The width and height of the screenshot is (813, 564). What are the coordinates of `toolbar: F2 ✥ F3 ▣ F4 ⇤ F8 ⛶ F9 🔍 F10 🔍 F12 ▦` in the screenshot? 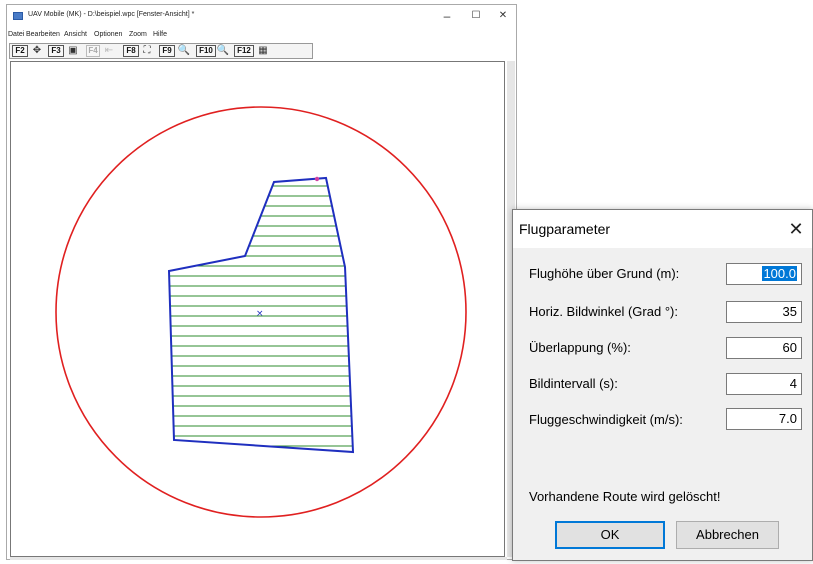 It's located at (161, 51).